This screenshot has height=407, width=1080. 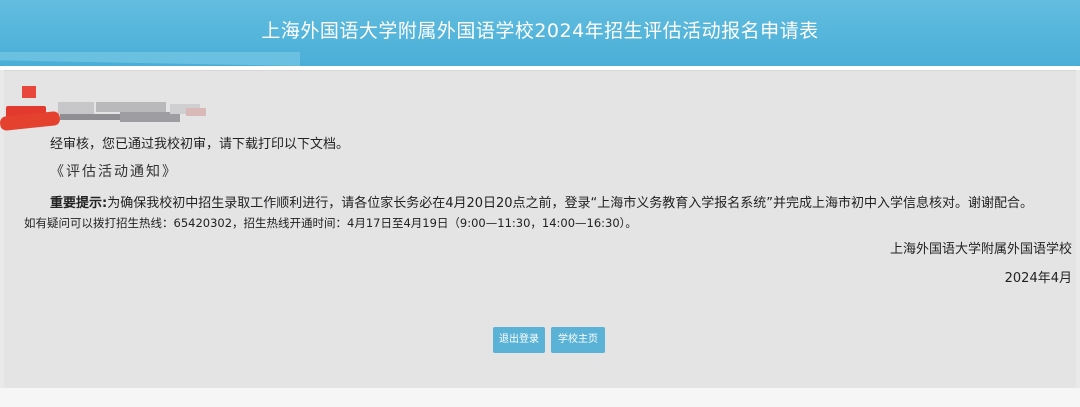 I want to click on redacted-applicant-name, so click(x=115, y=108).